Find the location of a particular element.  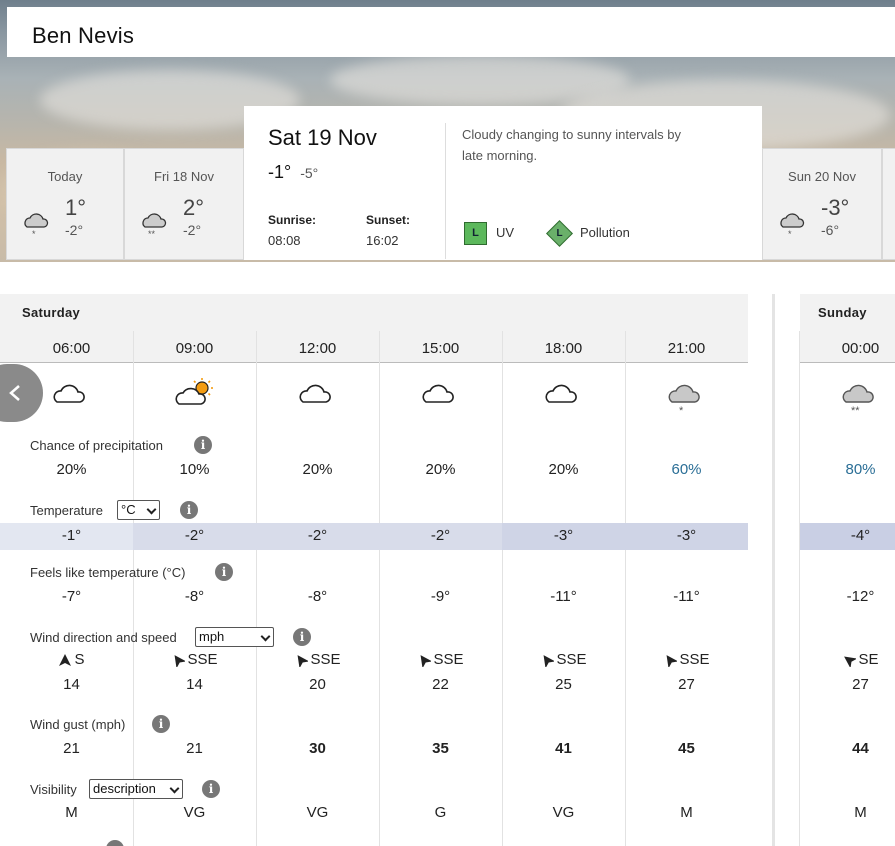

temperature-unit-value: °C is located at coordinates (128, 509).